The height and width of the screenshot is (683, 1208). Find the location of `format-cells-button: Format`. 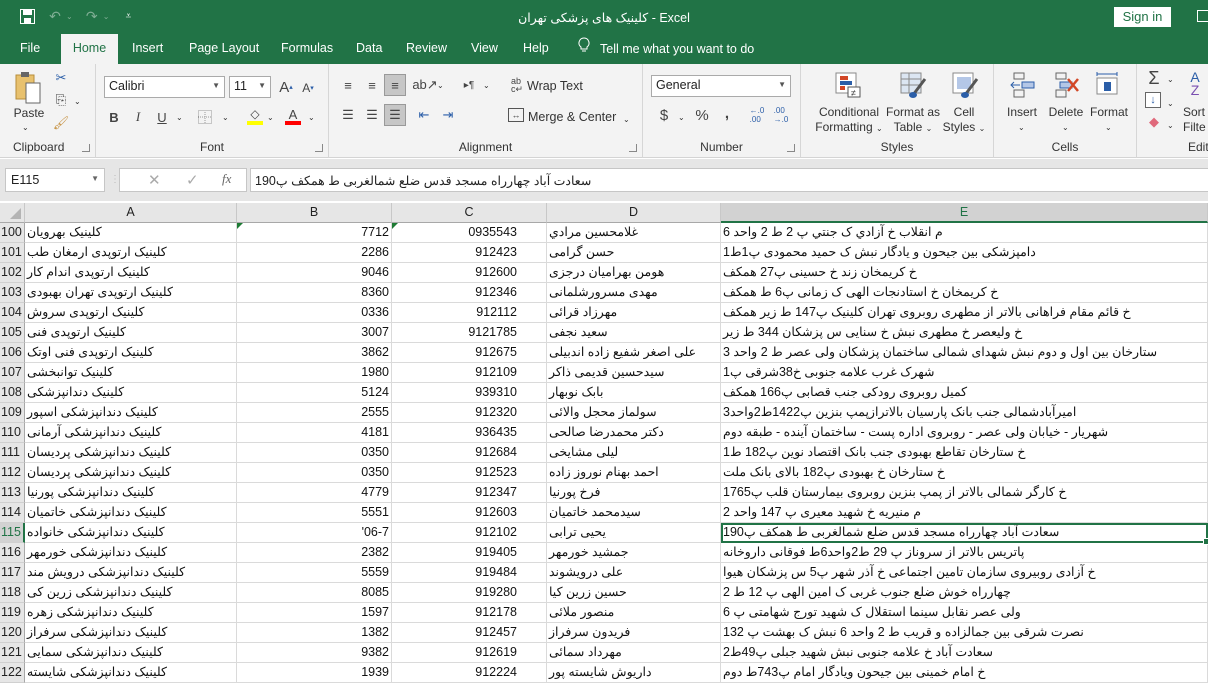

format-cells-button: Format is located at coordinates (1109, 112).